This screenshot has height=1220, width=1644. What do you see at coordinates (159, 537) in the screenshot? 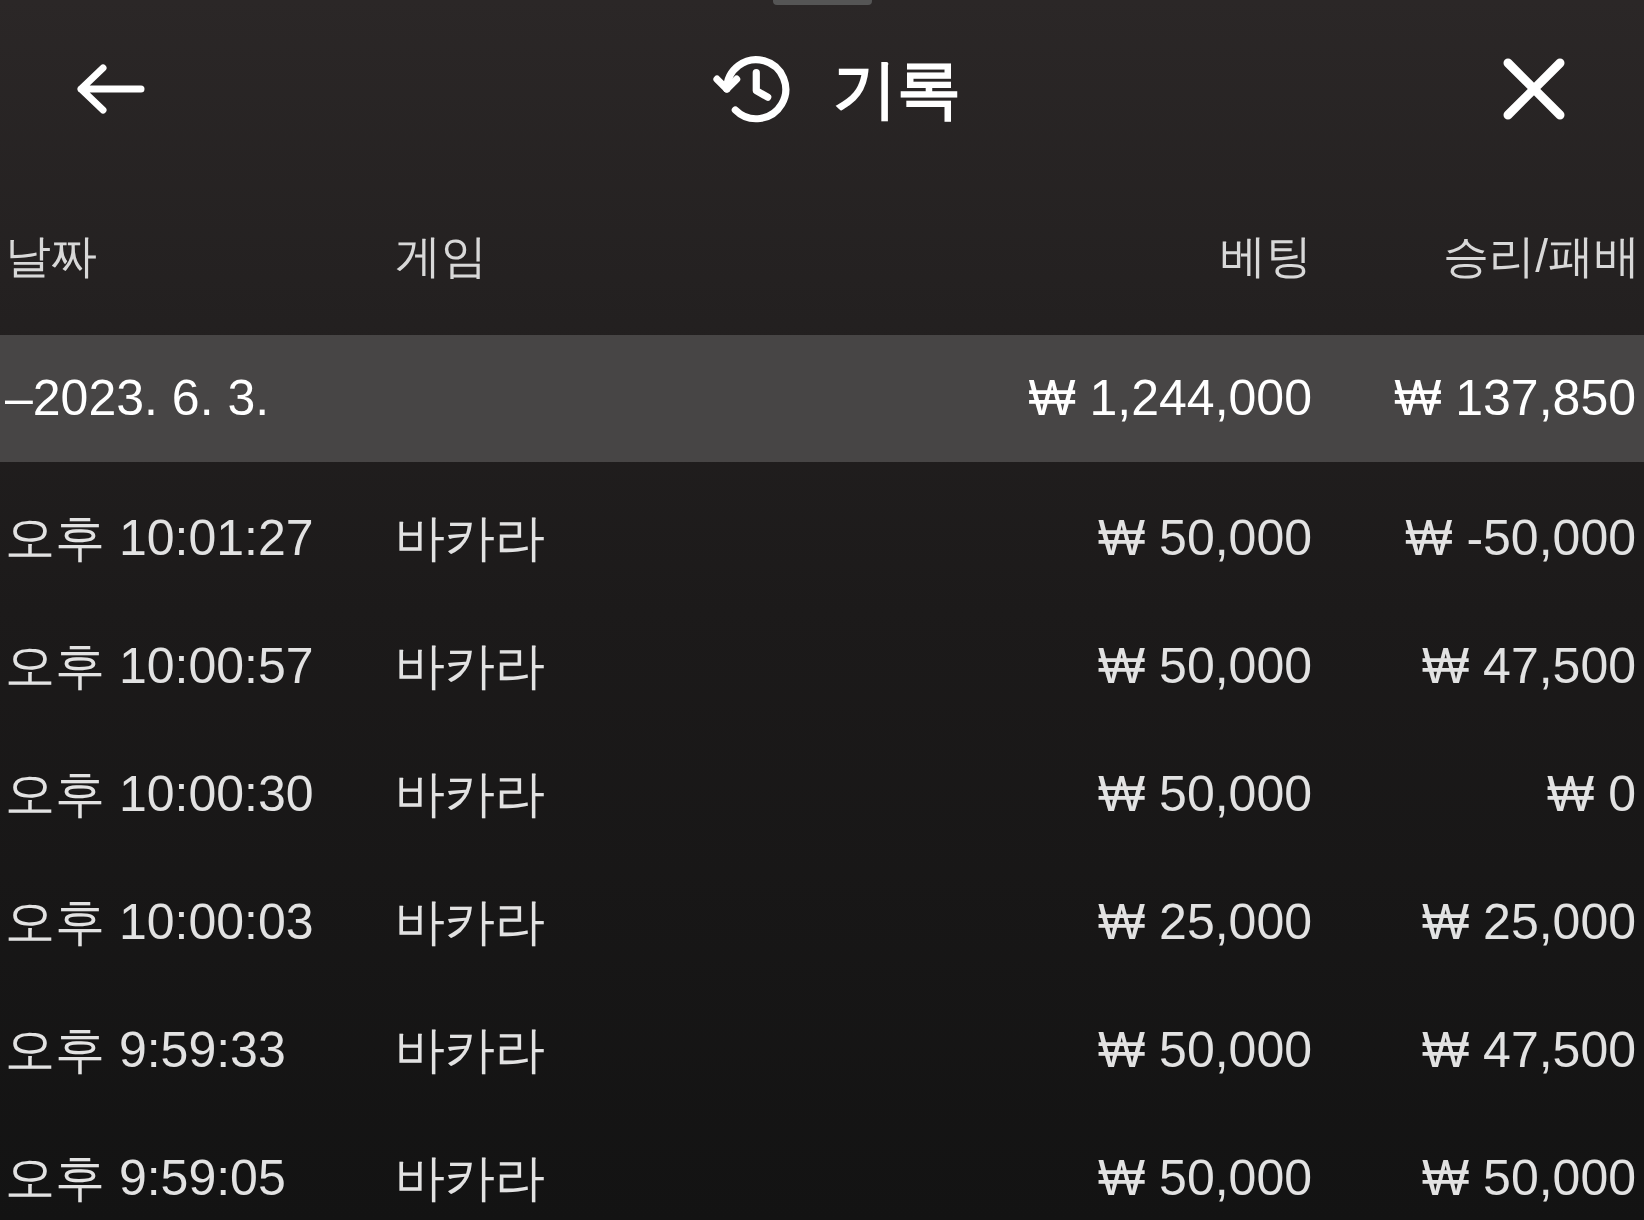
I see `table-cell: 오후 10:01:27` at bounding box center [159, 537].